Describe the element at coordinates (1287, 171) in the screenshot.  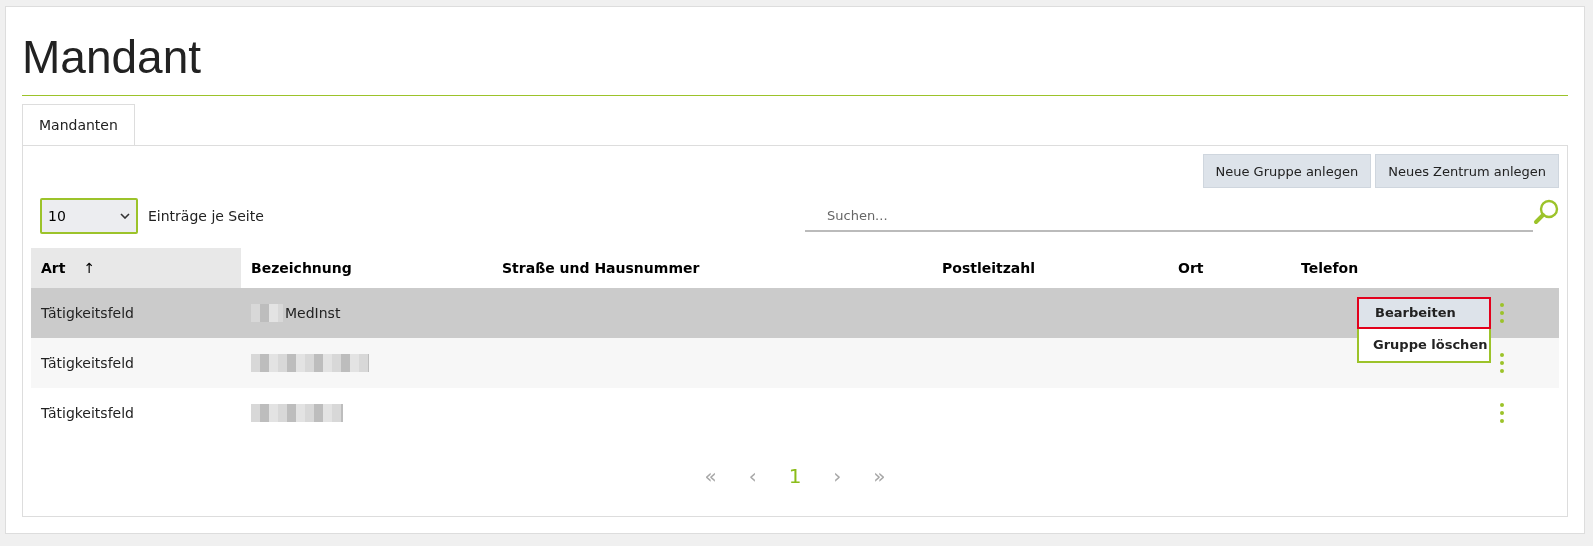
I see `action-button: Neue Gruppe anlegen` at that location.